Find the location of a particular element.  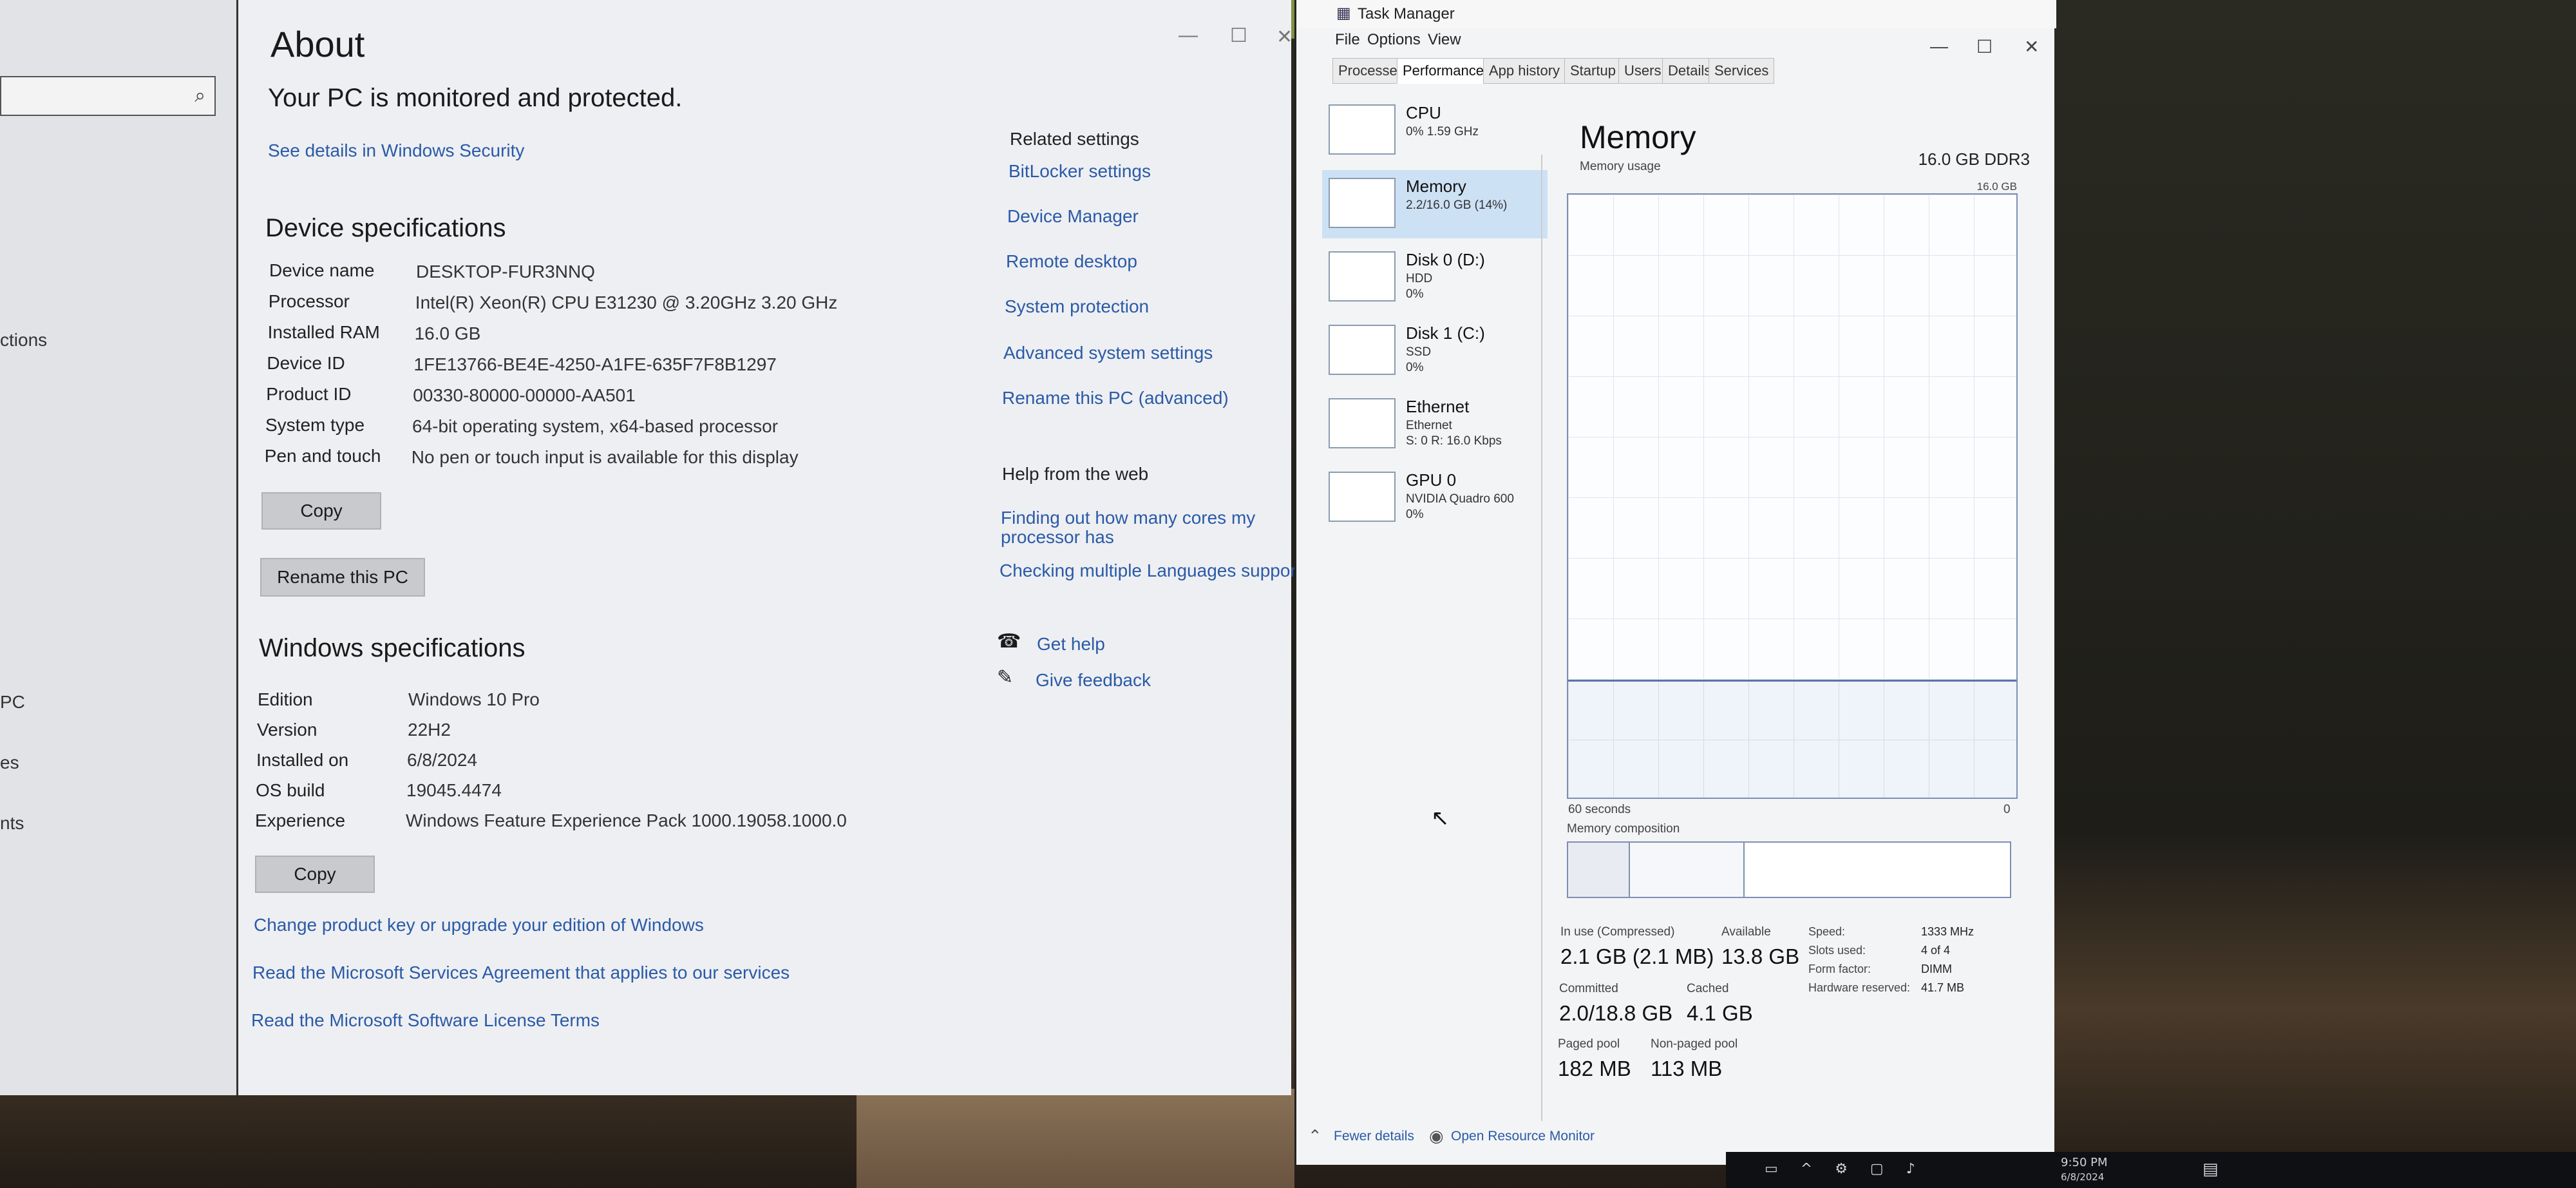

nav-item-4: nts is located at coordinates (12, 823).